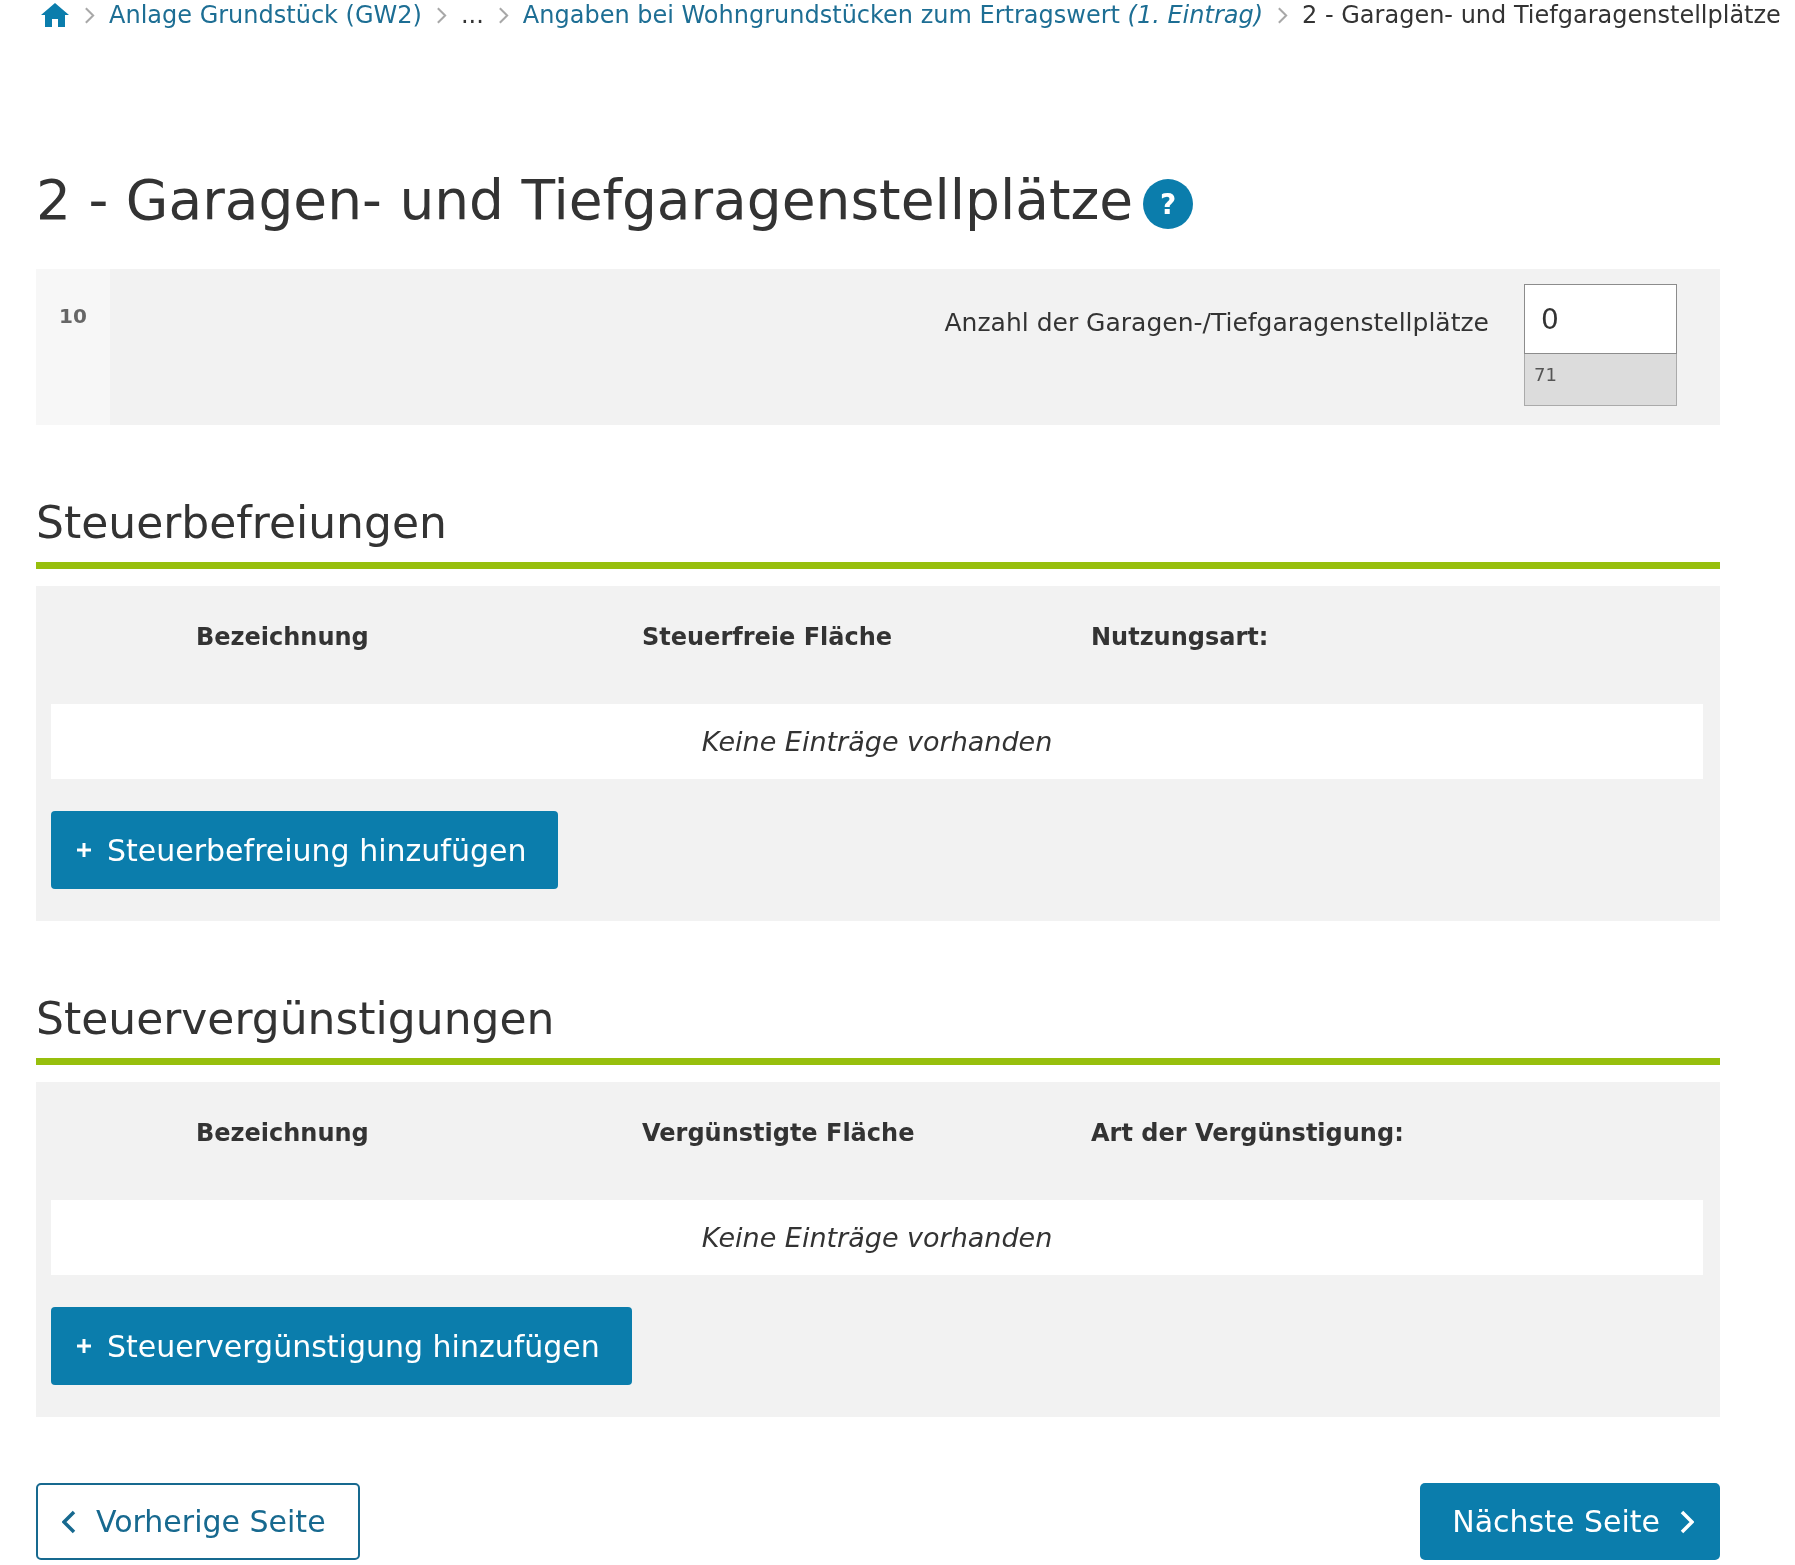 The height and width of the screenshot is (1565, 1795). What do you see at coordinates (1168, 204) in the screenshot?
I see `help-button: ?` at bounding box center [1168, 204].